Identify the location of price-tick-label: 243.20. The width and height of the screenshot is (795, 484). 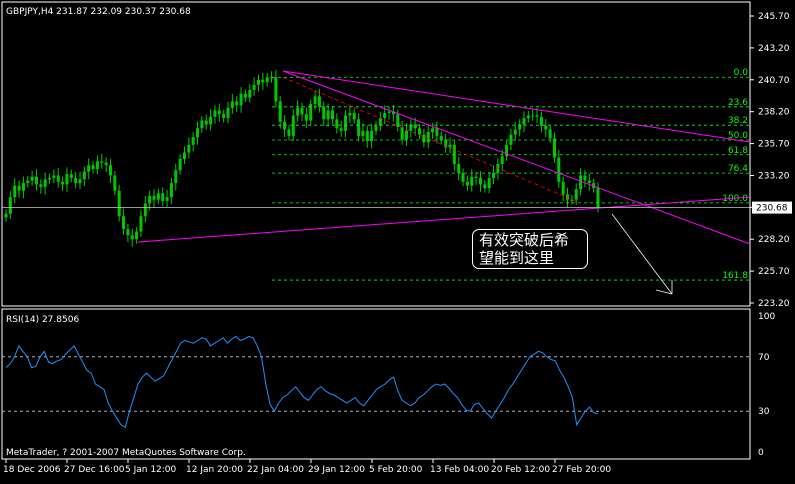
(774, 49).